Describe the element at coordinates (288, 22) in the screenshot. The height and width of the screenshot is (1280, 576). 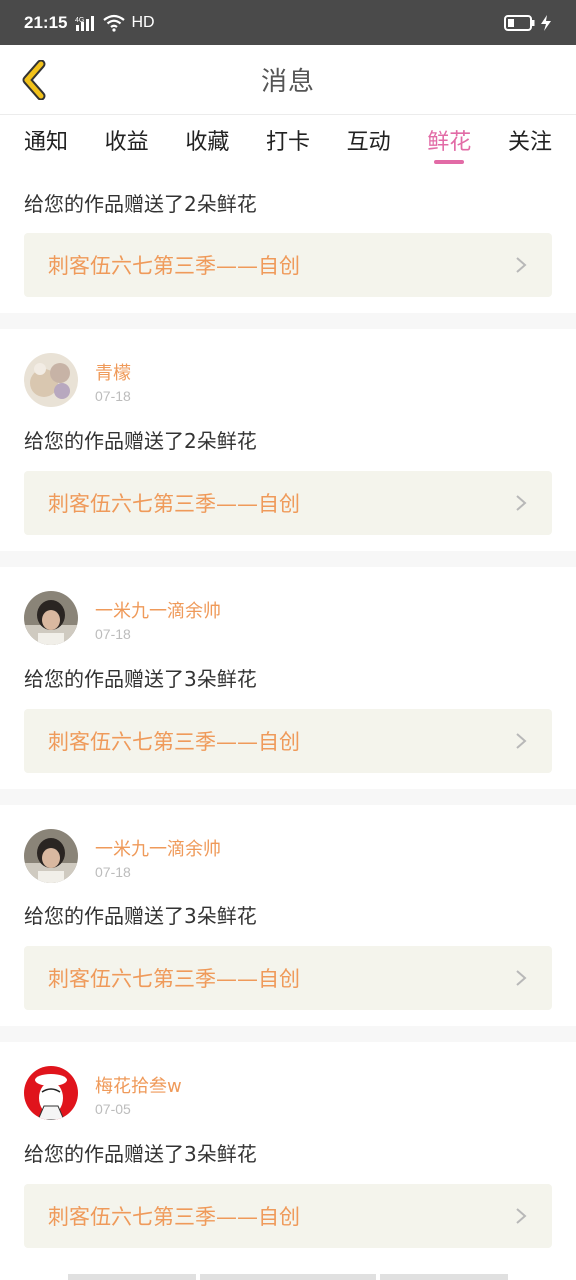
I see `status-bar: 21:15 4G HD` at that location.